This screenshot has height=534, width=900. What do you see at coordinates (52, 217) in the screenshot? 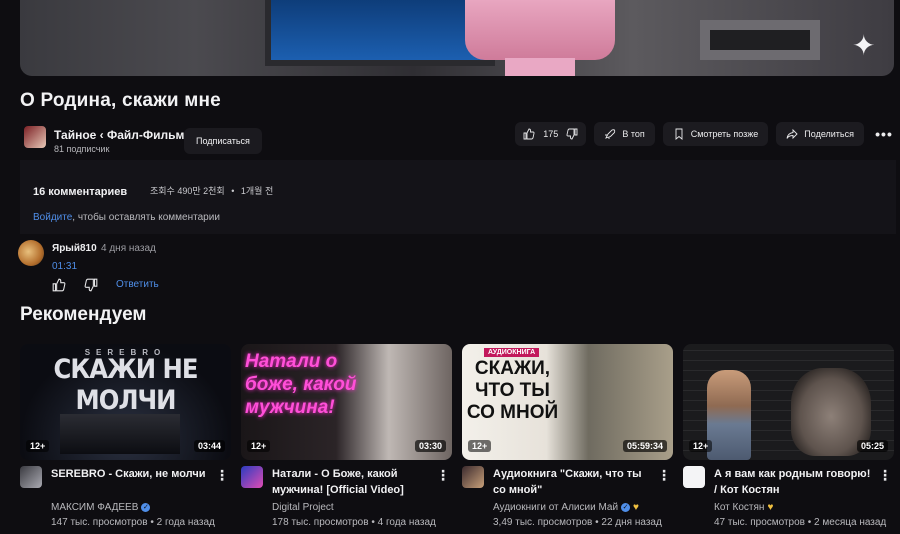
I see `login-link: Войдите` at bounding box center [52, 217].